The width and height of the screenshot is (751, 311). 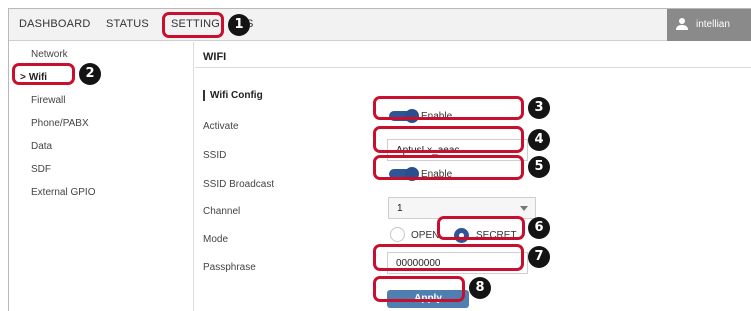 I want to click on ssid-broadcast-toggle, so click(x=404, y=174).